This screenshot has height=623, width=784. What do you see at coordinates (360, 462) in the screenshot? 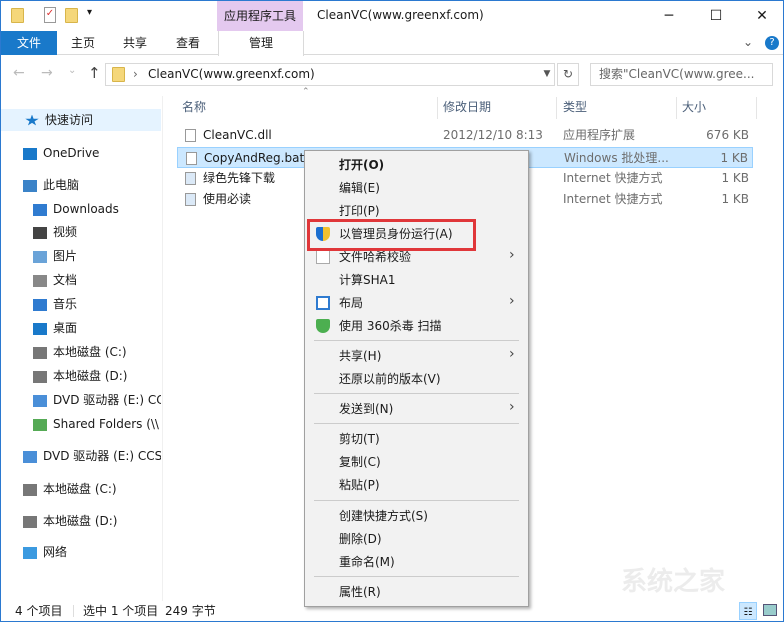
I see `menu-item: 复制(C)` at bounding box center [360, 462].